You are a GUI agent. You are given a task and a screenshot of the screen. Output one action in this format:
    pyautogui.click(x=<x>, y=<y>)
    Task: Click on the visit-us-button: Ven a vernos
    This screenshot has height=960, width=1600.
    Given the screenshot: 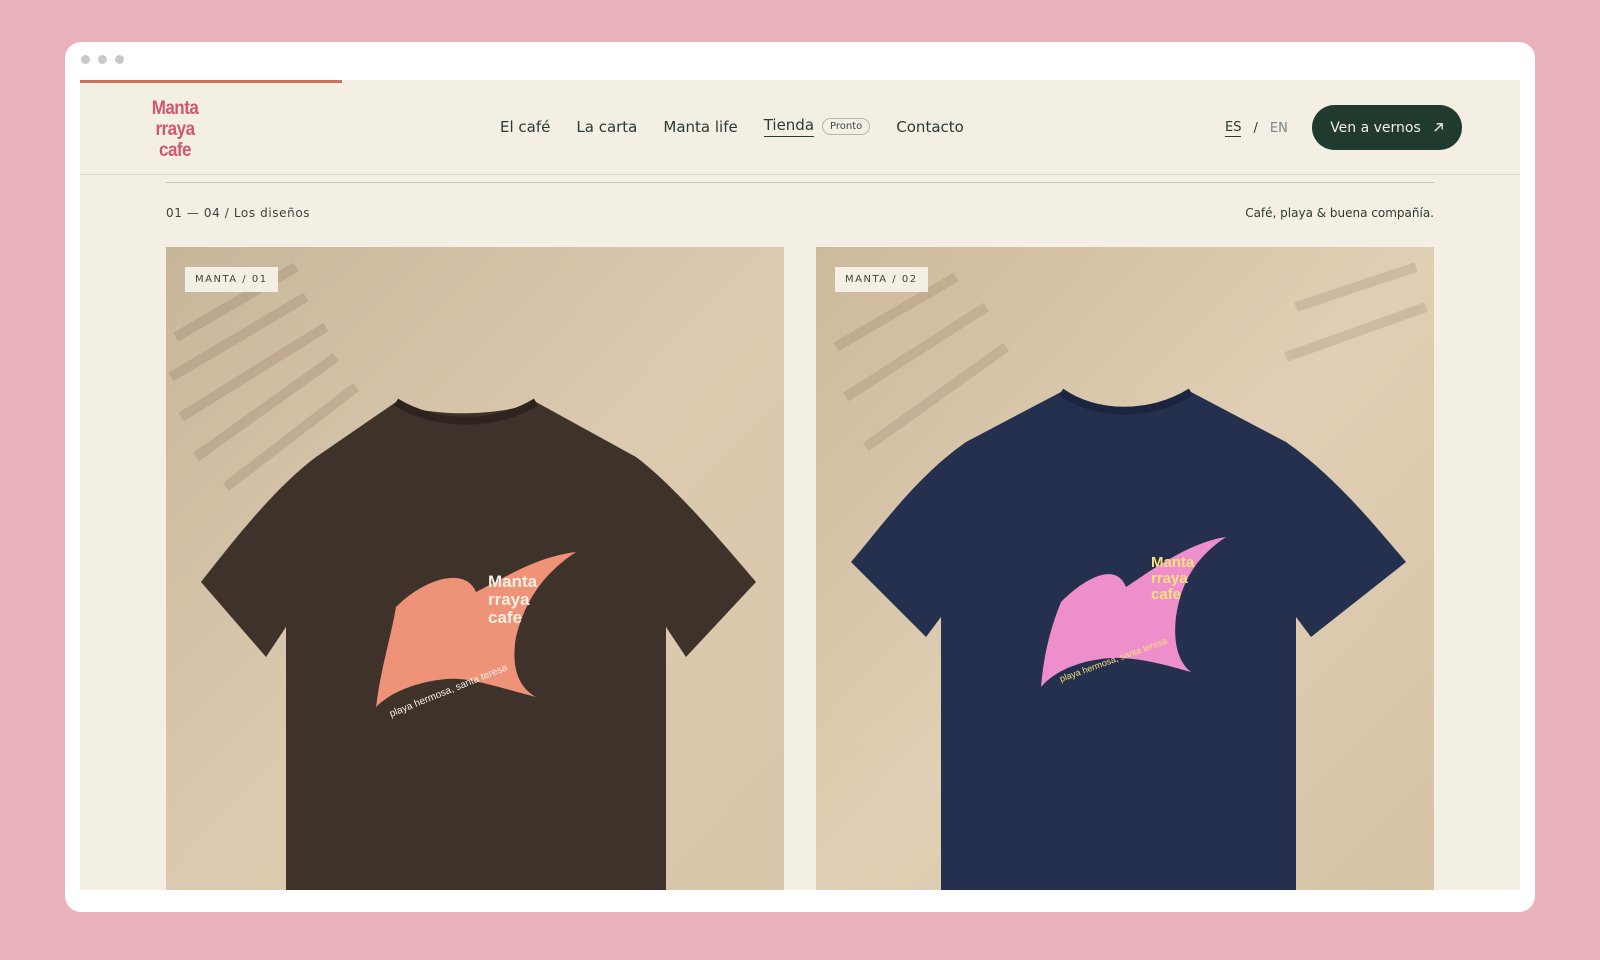 What is the action you would take?
    pyautogui.click(x=1387, y=127)
    